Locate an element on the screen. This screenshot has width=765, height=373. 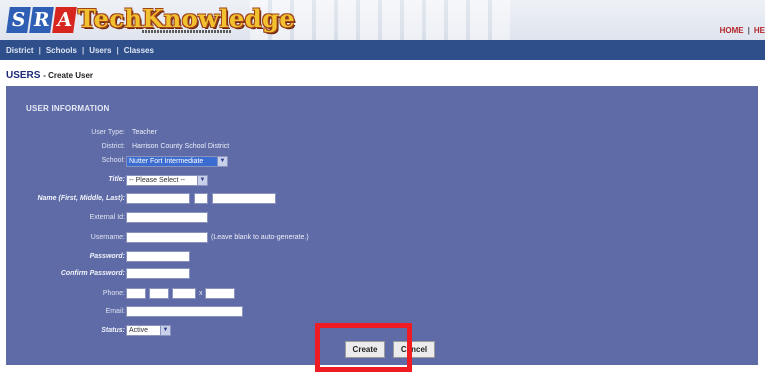
page-title-main: USERS is located at coordinates (23, 75).